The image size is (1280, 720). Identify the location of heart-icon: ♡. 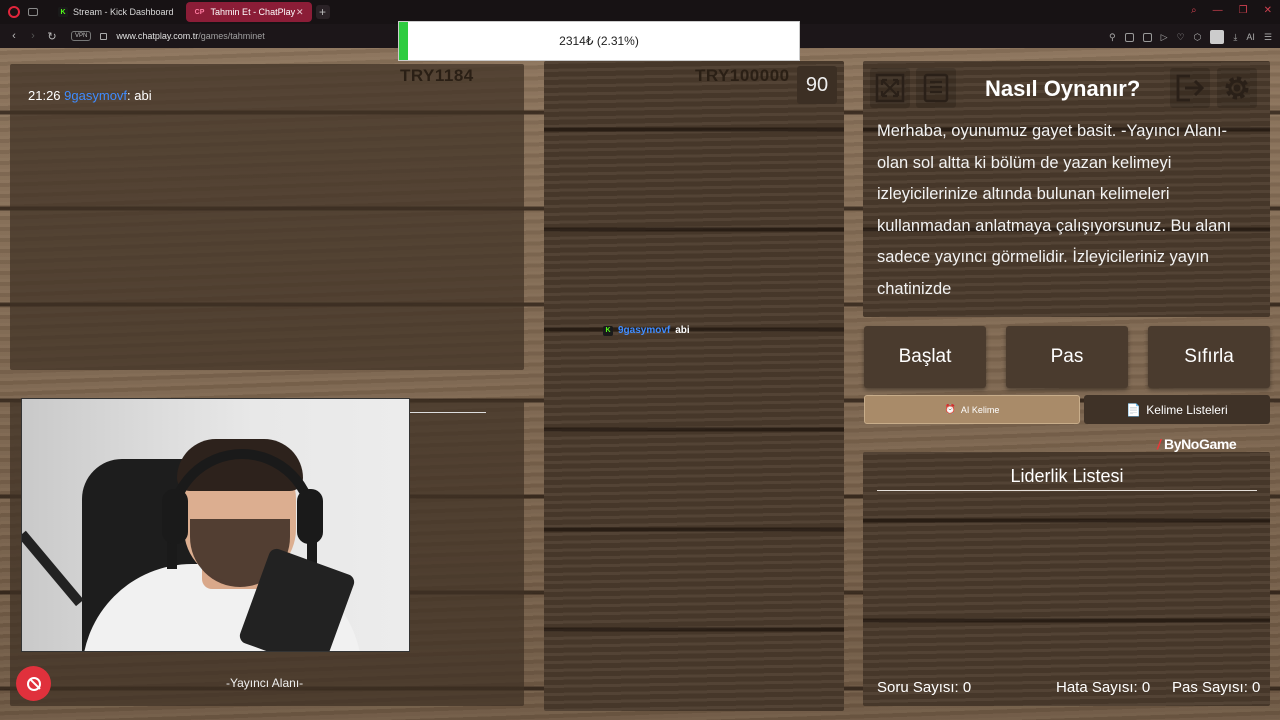
(1180, 37).